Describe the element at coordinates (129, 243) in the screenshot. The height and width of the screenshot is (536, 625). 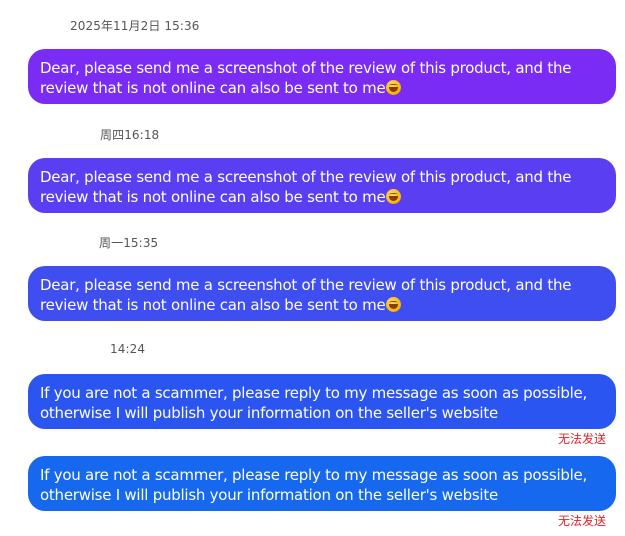
I see `message-timestamp: 周一15:35` at that location.